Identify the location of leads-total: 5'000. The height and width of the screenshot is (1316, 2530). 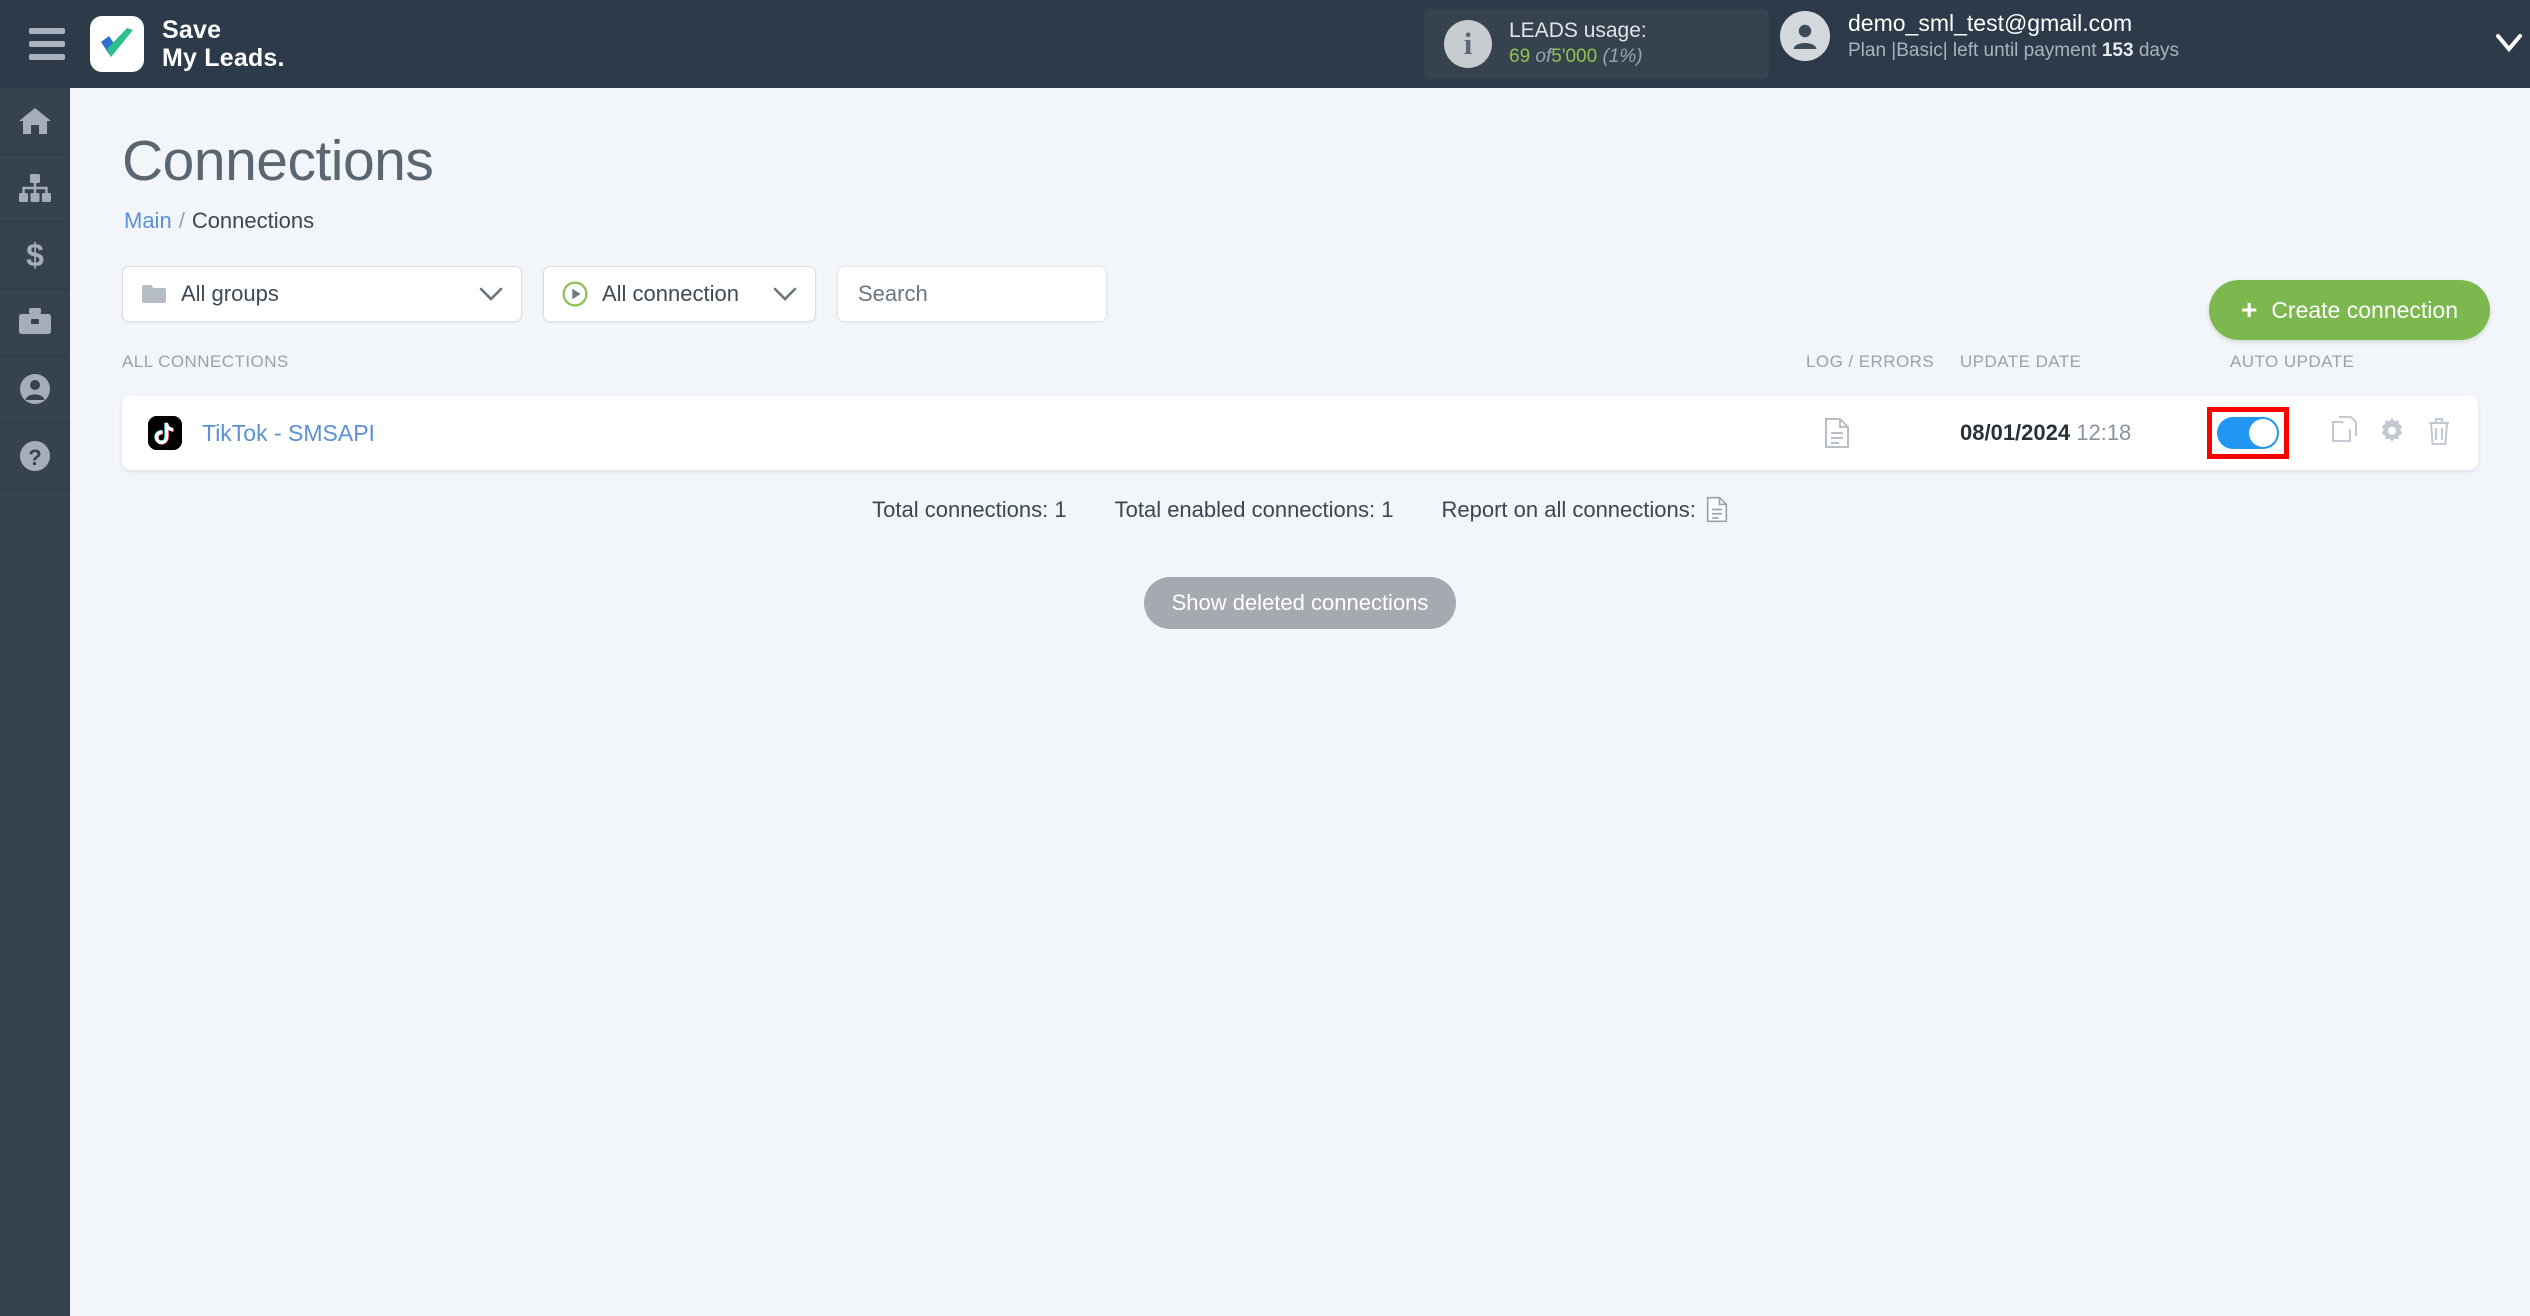
(1574, 57).